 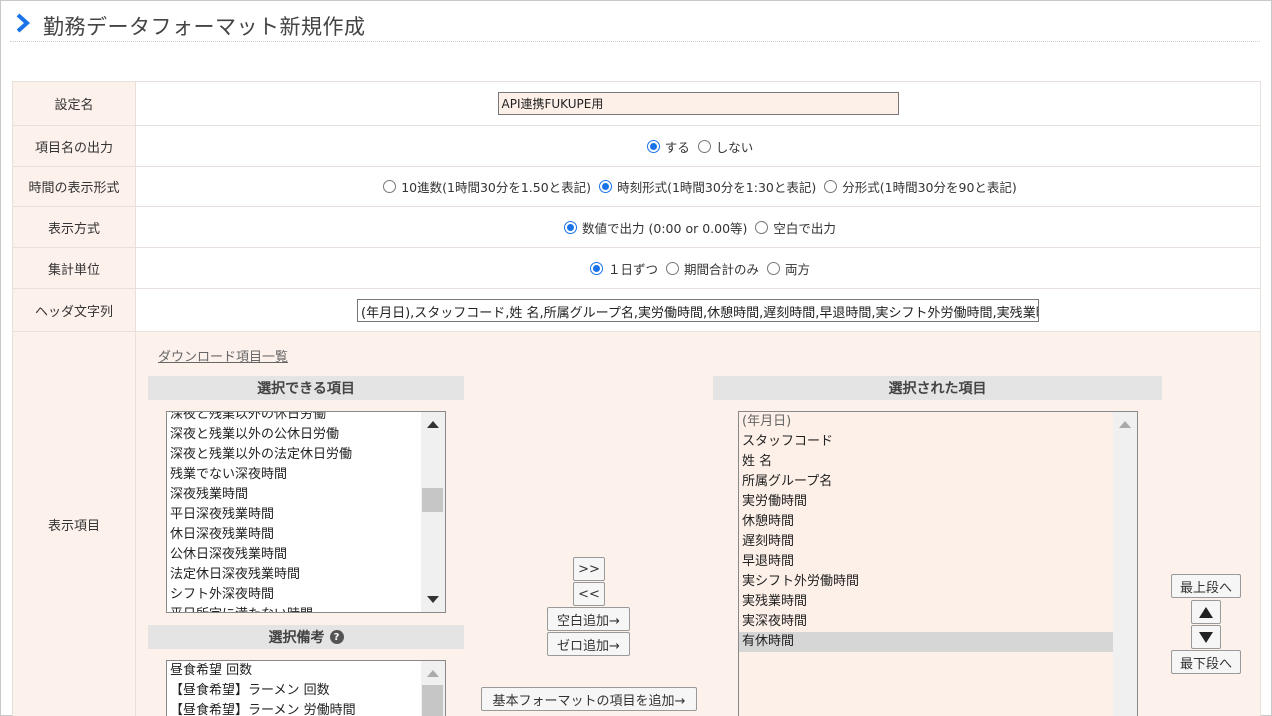 What do you see at coordinates (938, 442) in the screenshot?
I see `list-item: スタッフコード` at bounding box center [938, 442].